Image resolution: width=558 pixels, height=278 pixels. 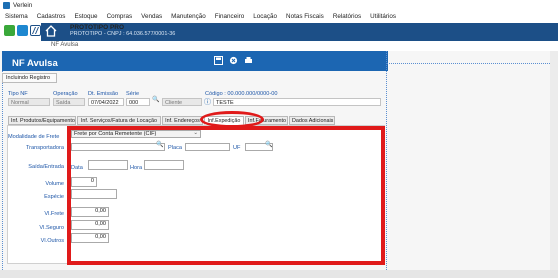 I want to click on operacao-label: Operação, so click(x=65, y=94).